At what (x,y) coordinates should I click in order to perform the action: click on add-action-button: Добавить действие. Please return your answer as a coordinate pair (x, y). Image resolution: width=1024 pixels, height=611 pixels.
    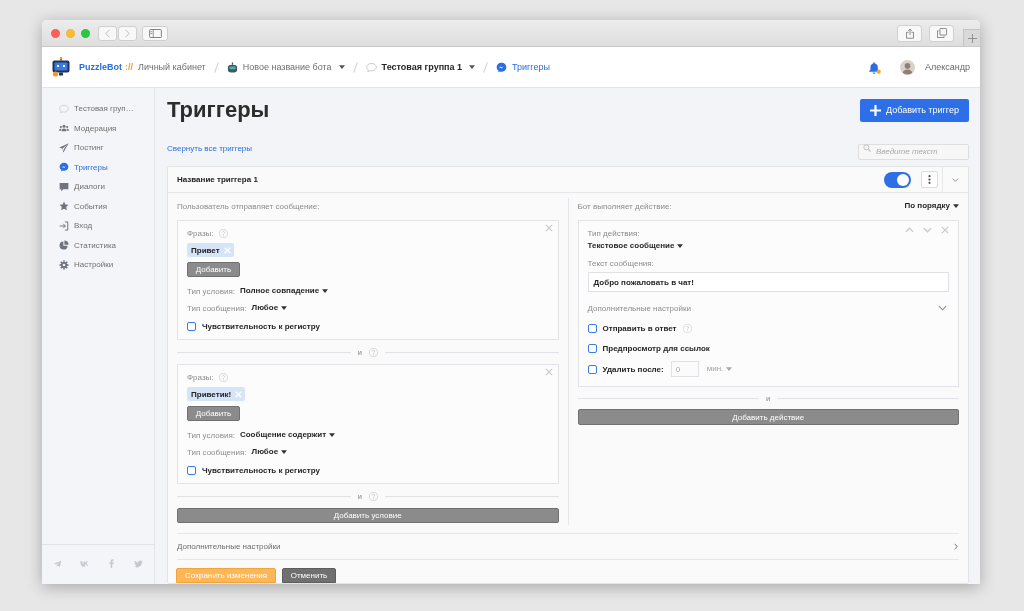
    Looking at the image, I should click on (768, 417).